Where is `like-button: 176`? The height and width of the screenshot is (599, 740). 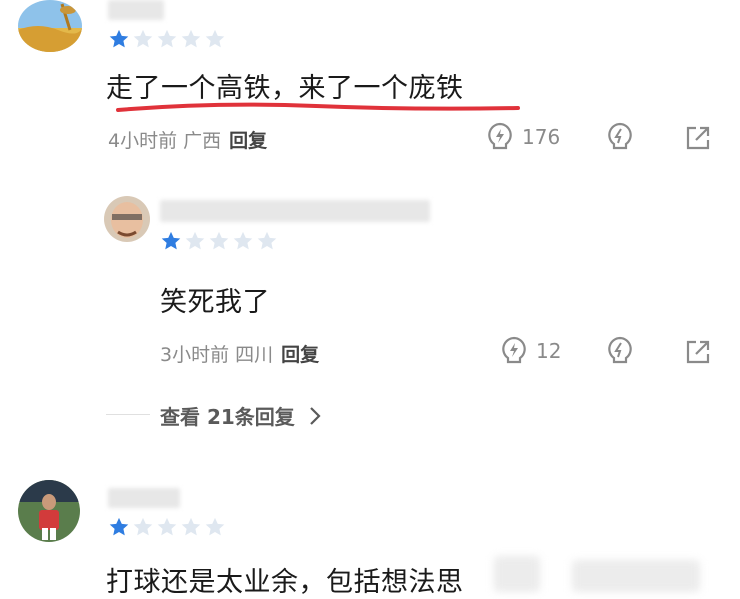
like-button: 176 is located at coordinates (523, 137).